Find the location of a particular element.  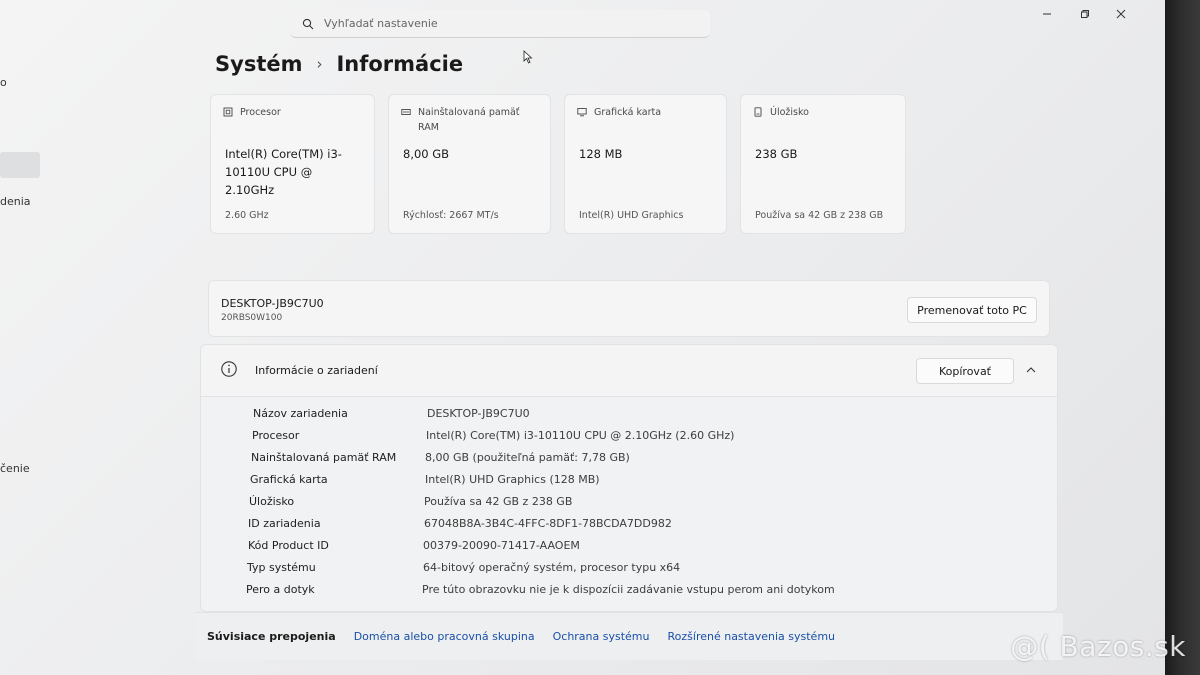

property-label: Grafická karta is located at coordinates (289, 479).